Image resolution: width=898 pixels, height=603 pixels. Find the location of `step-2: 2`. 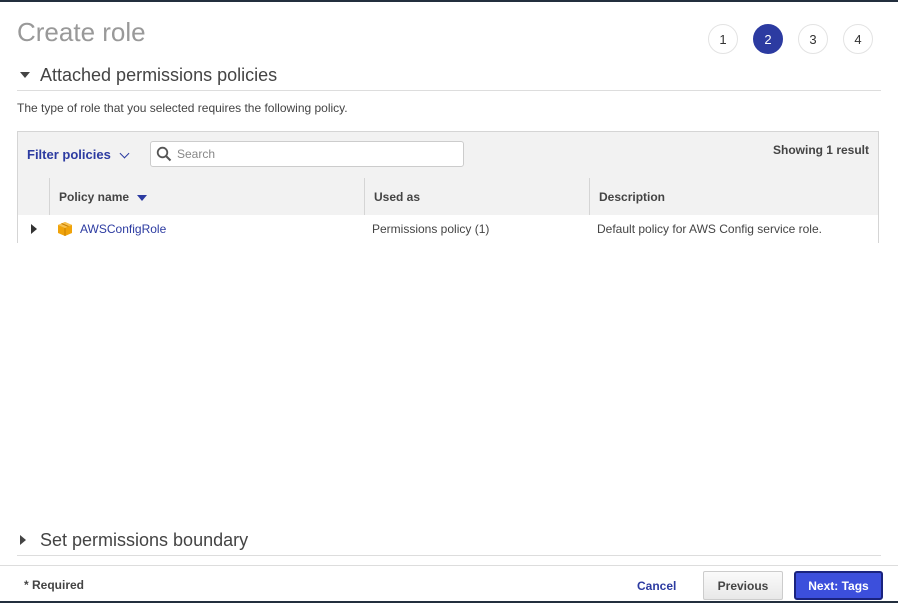

step-2: 2 is located at coordinates (768, 39).